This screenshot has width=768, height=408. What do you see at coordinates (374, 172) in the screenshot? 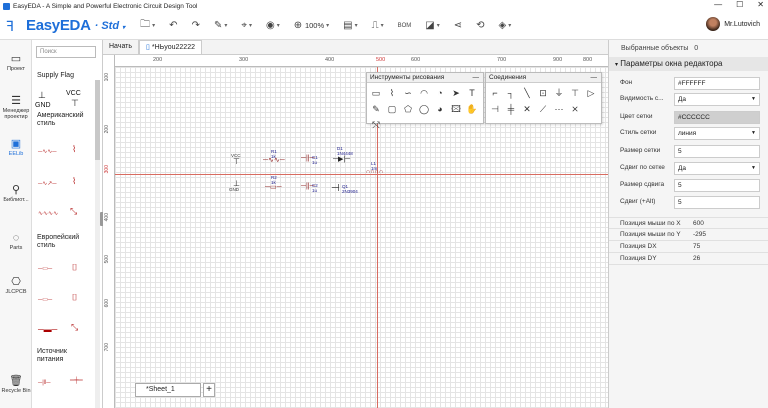
I see `l1-part: ∩∩∩∩` at bounding box center [374, 172].